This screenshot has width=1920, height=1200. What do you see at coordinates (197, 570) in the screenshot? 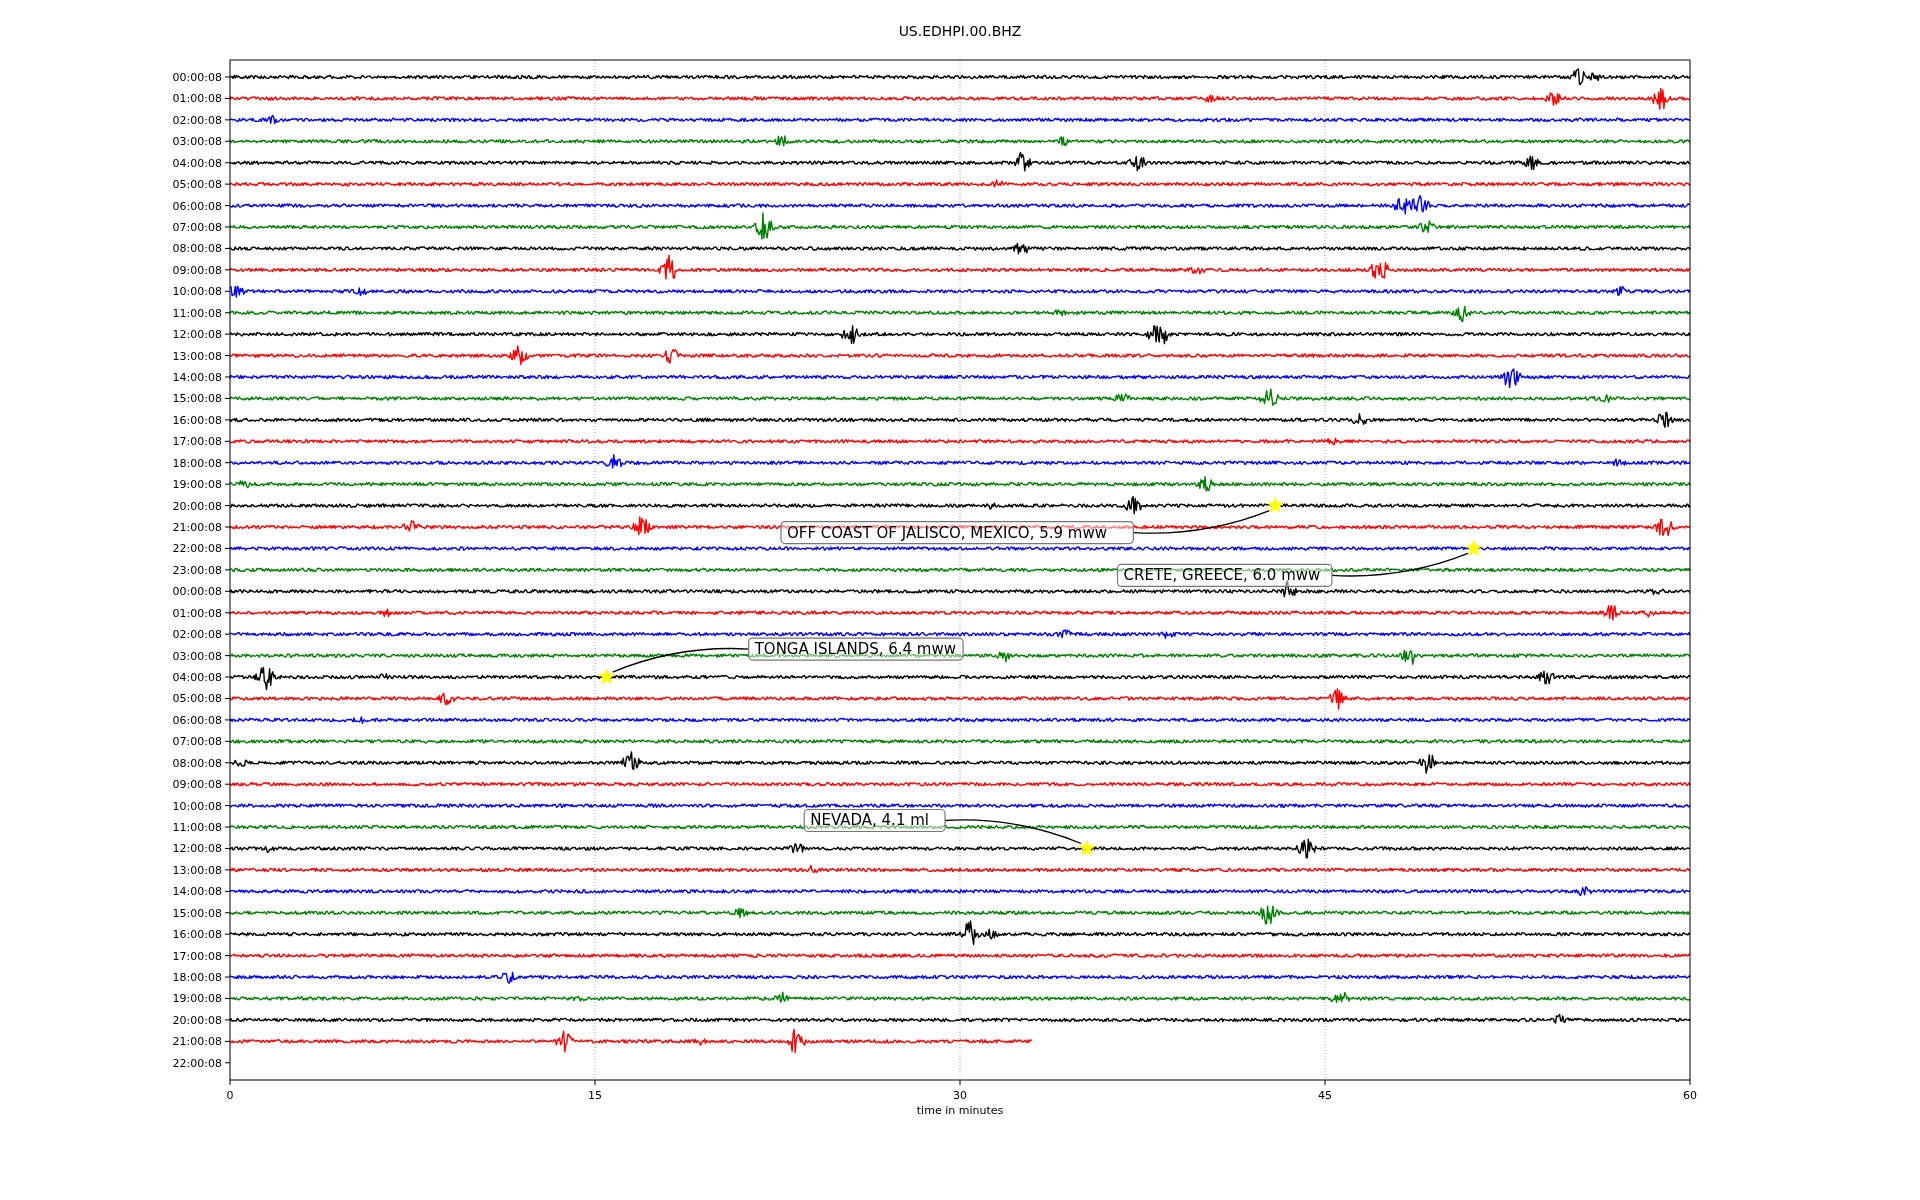
I see `row-label: 23:00:08` at bounding box center [197, 570].